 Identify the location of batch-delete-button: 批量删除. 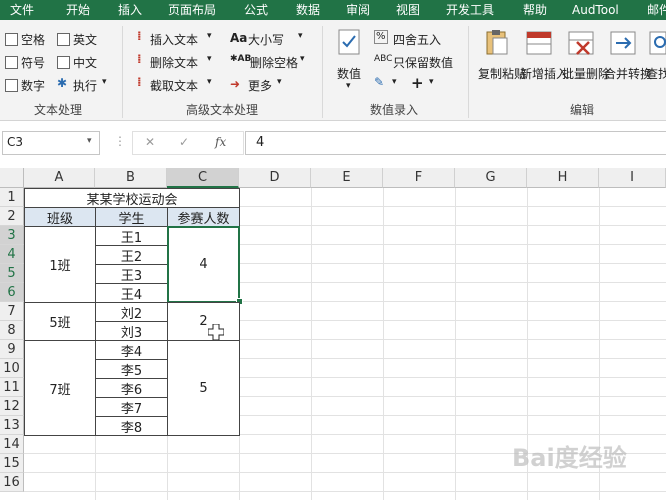
(586, 74).